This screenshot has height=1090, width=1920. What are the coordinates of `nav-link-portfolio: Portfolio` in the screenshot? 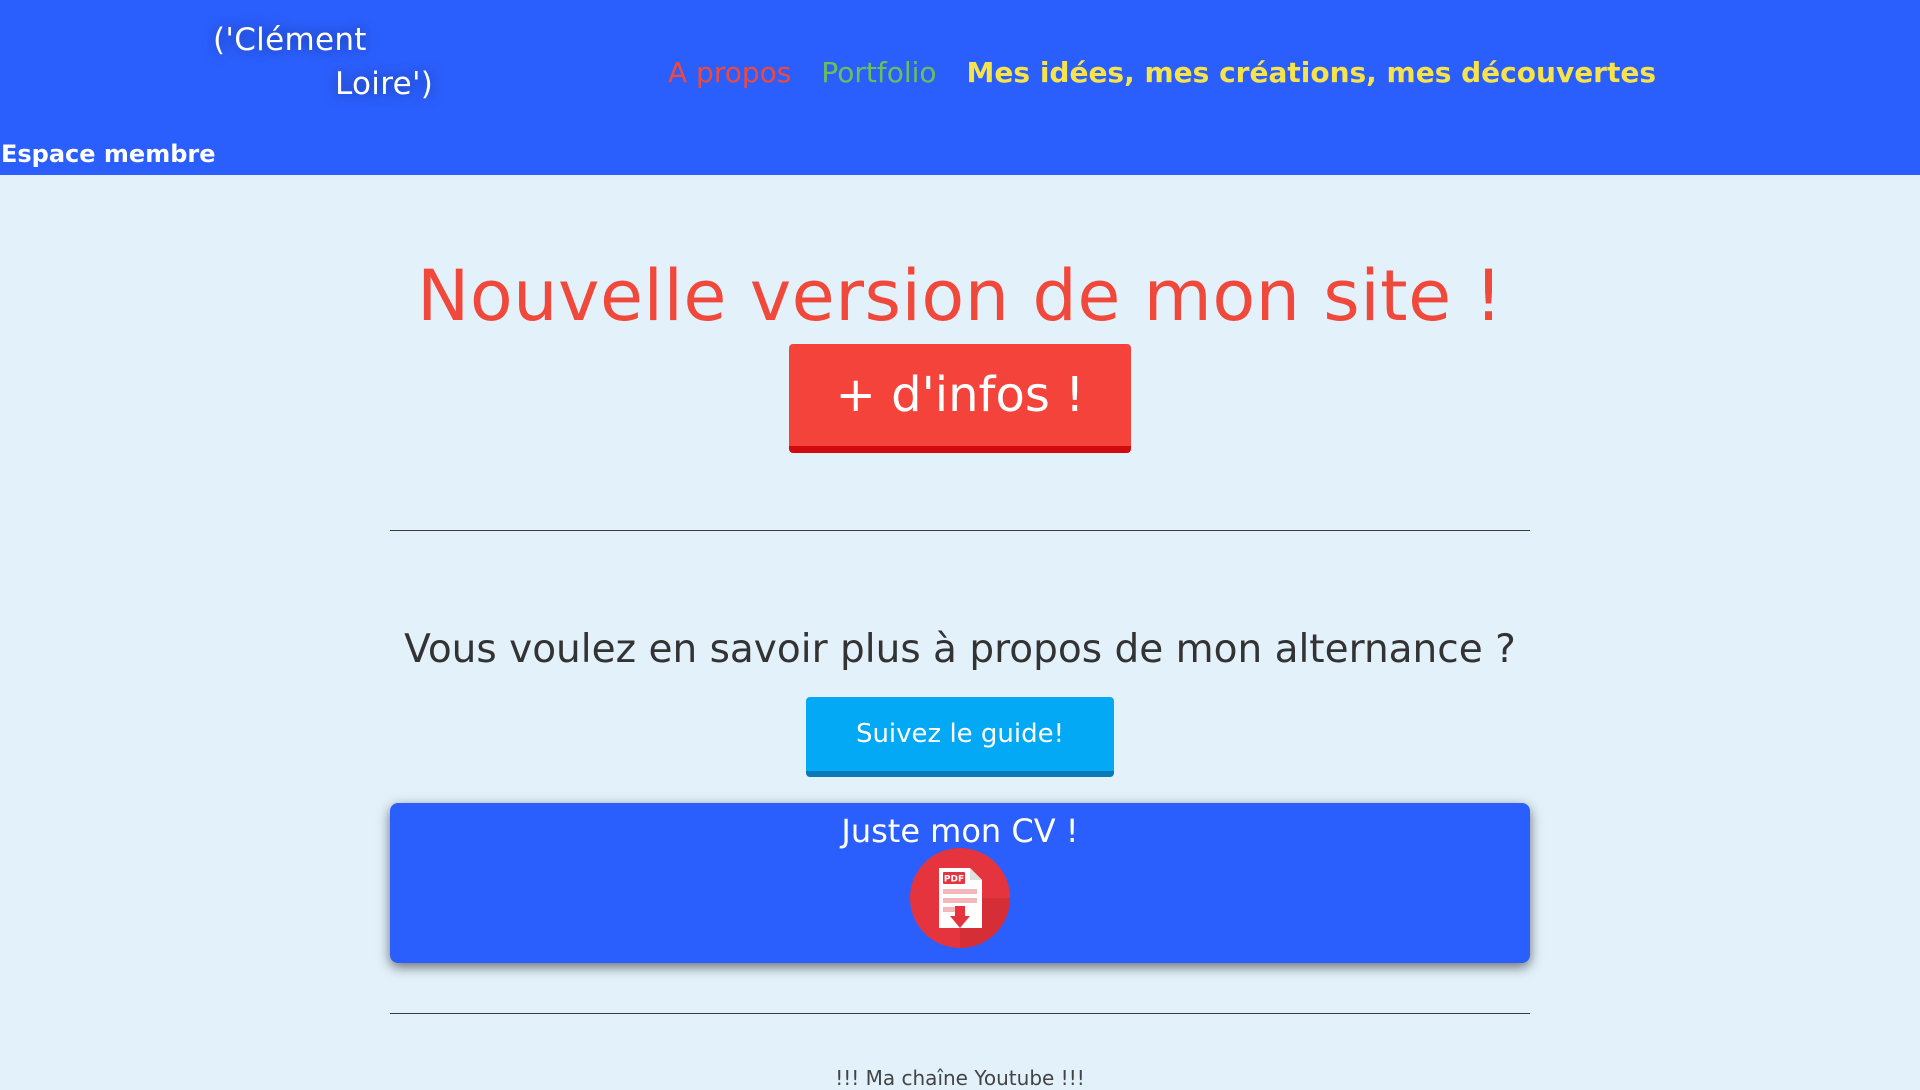 It's located at (878, 72).